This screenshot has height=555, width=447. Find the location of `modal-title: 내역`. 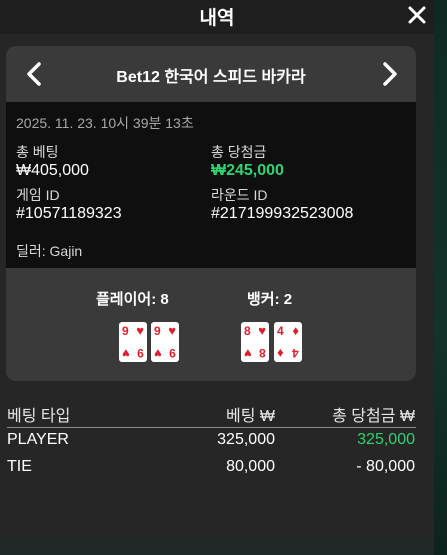

modal-title: 내역 is located at coordinates (217, 18).